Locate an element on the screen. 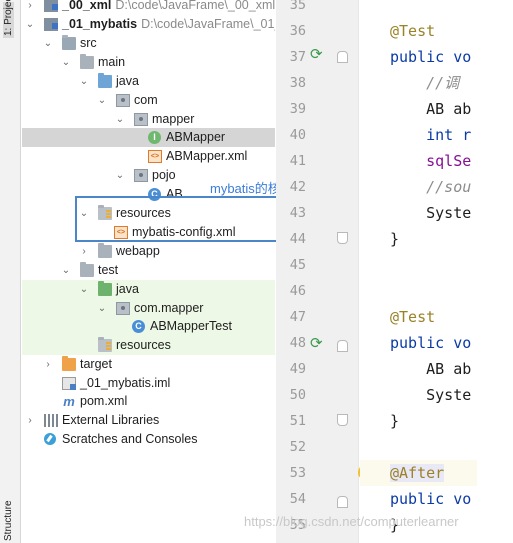 The width and height of the screenshot is (513, 543). annotation-box is located at coordinates (186, 219).